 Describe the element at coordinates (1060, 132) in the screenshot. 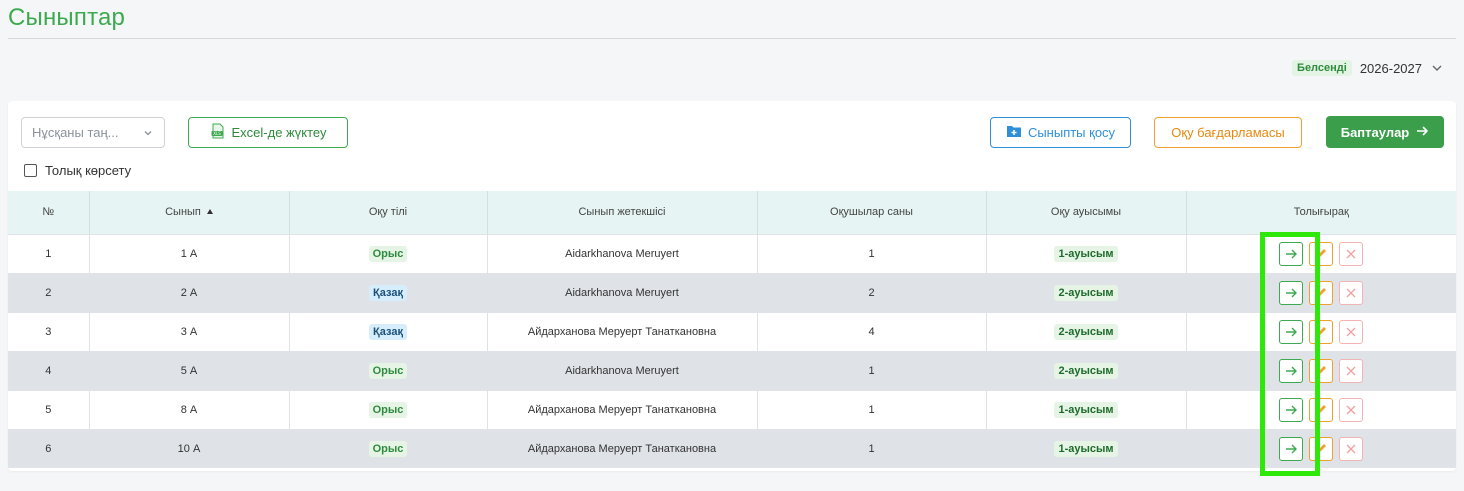

I see `add-class-button: Сыныпты қосу` at that location.